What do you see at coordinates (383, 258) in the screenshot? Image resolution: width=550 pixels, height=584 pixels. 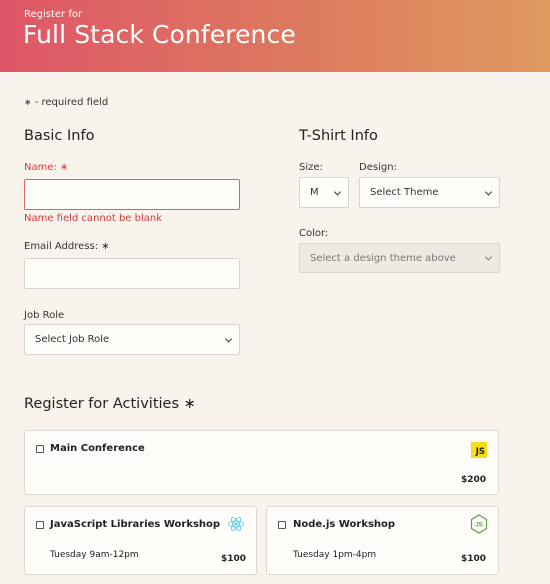 I see `color-selected: Select a design theme above` at bounding box center [383, 258].